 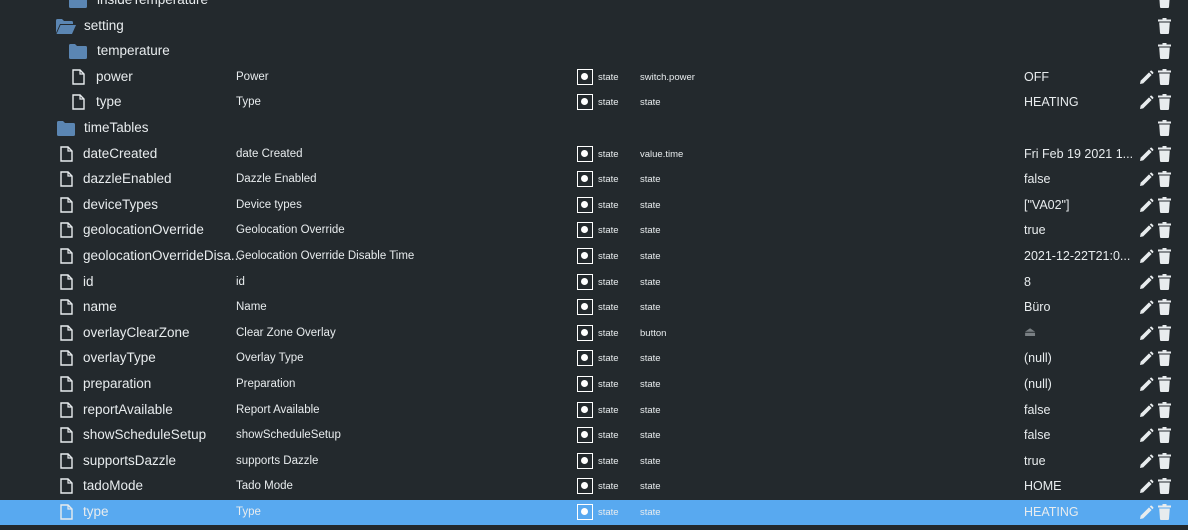 What do you see at coordinates (251, 307) in the screenshot?
I see `object-title: Name` at bounding box center [251, 307].